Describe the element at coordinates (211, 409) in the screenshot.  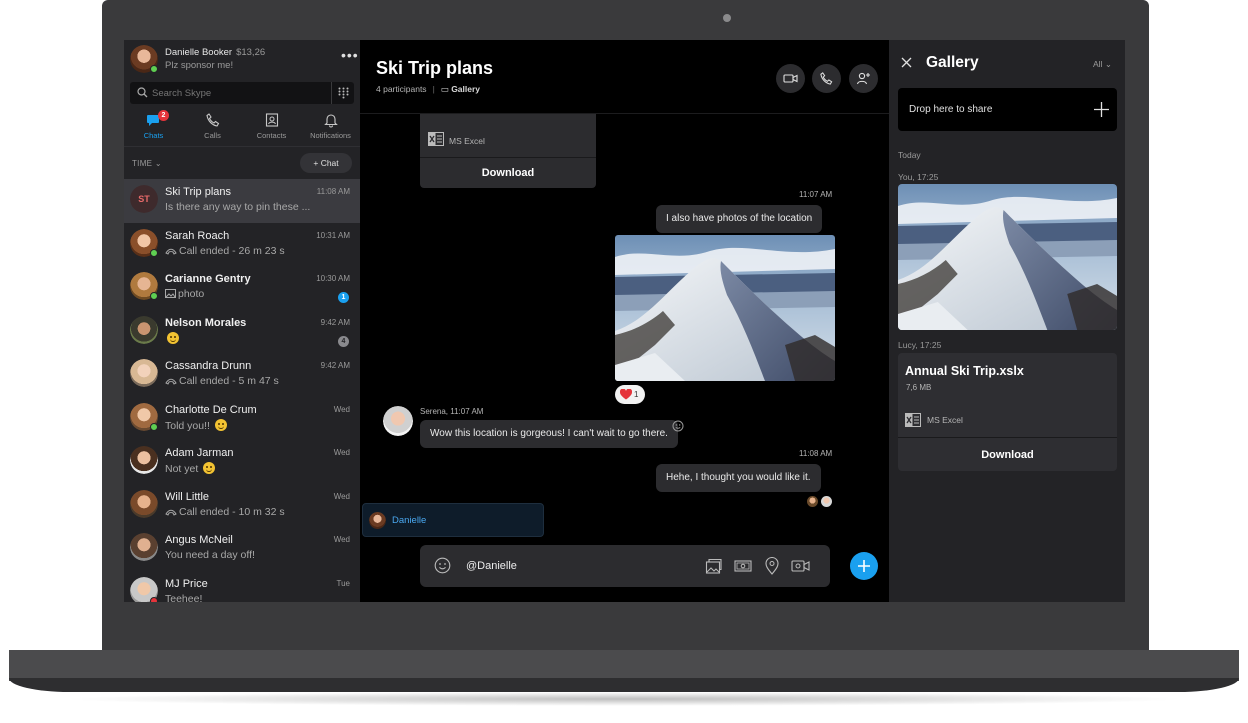
I see `chat-name: Charlotte De Crum` at that location.